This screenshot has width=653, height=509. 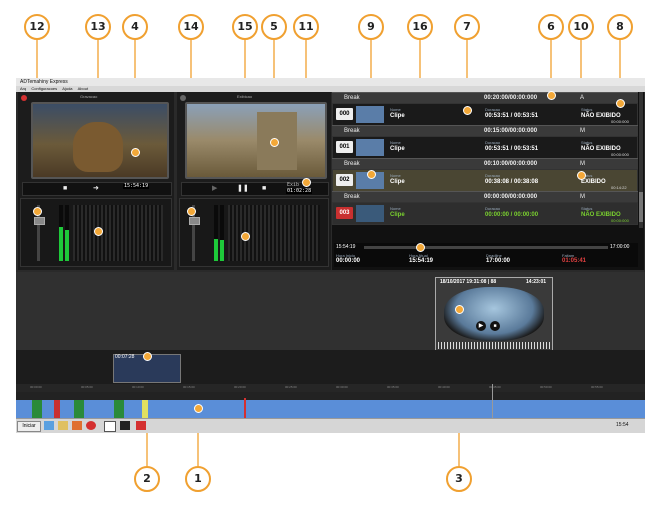 What do you see at coordinates (256, 140) in the screenshot?
I see `playback-preview-screen` at bounding box center [256, 140].